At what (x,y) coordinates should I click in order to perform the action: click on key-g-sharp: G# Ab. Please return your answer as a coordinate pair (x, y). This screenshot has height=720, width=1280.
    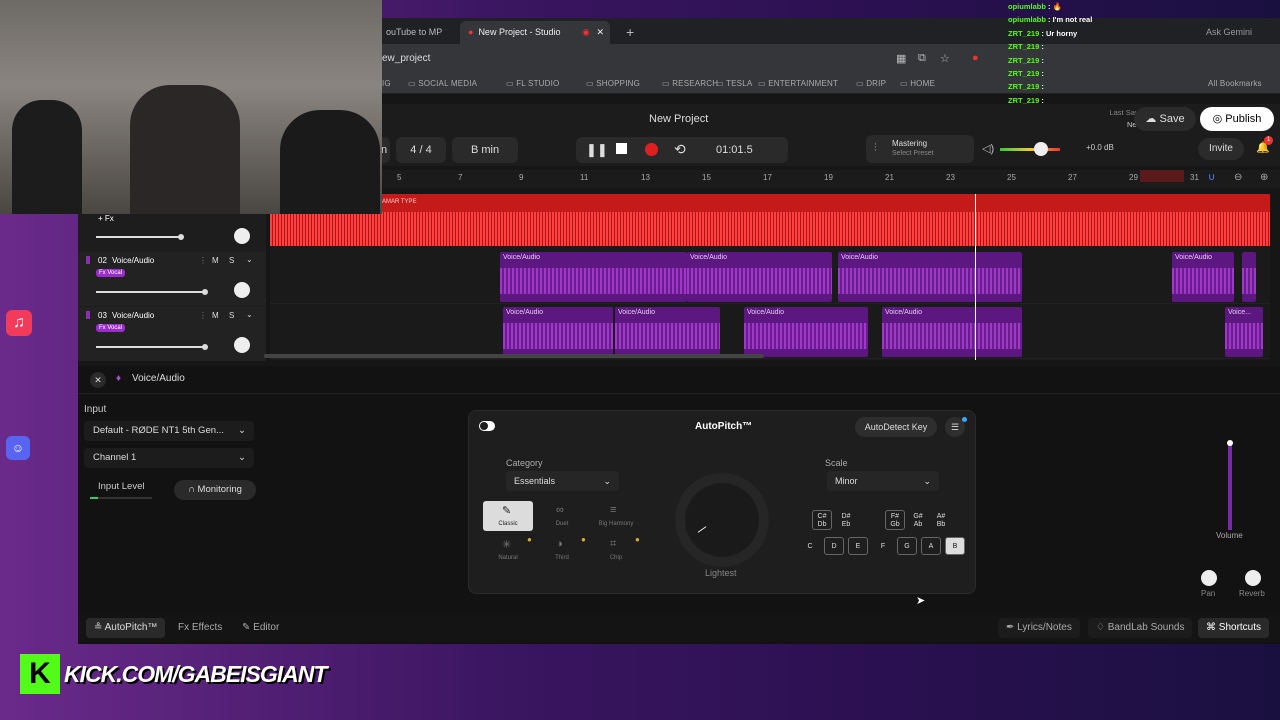
    Looking at the image, I should click on (918, 520).